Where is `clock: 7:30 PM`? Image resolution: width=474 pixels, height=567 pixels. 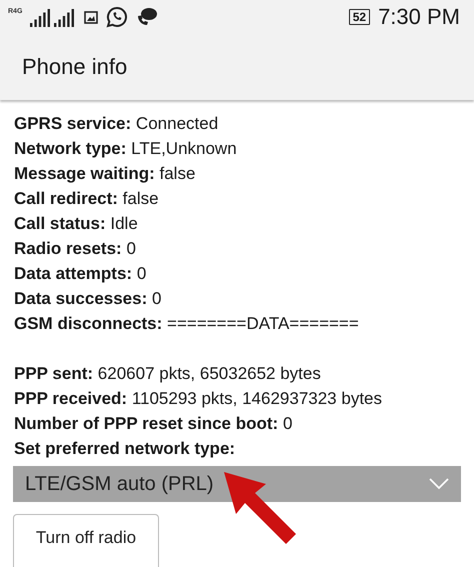 clock: 7:30 PM is located at coordinates (419, 17).